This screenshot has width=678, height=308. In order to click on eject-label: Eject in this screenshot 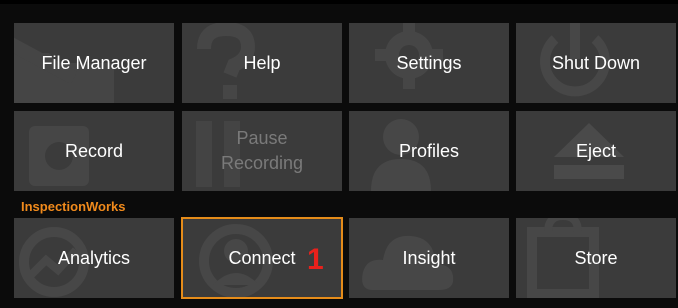, I will do `click(596, 150)`.